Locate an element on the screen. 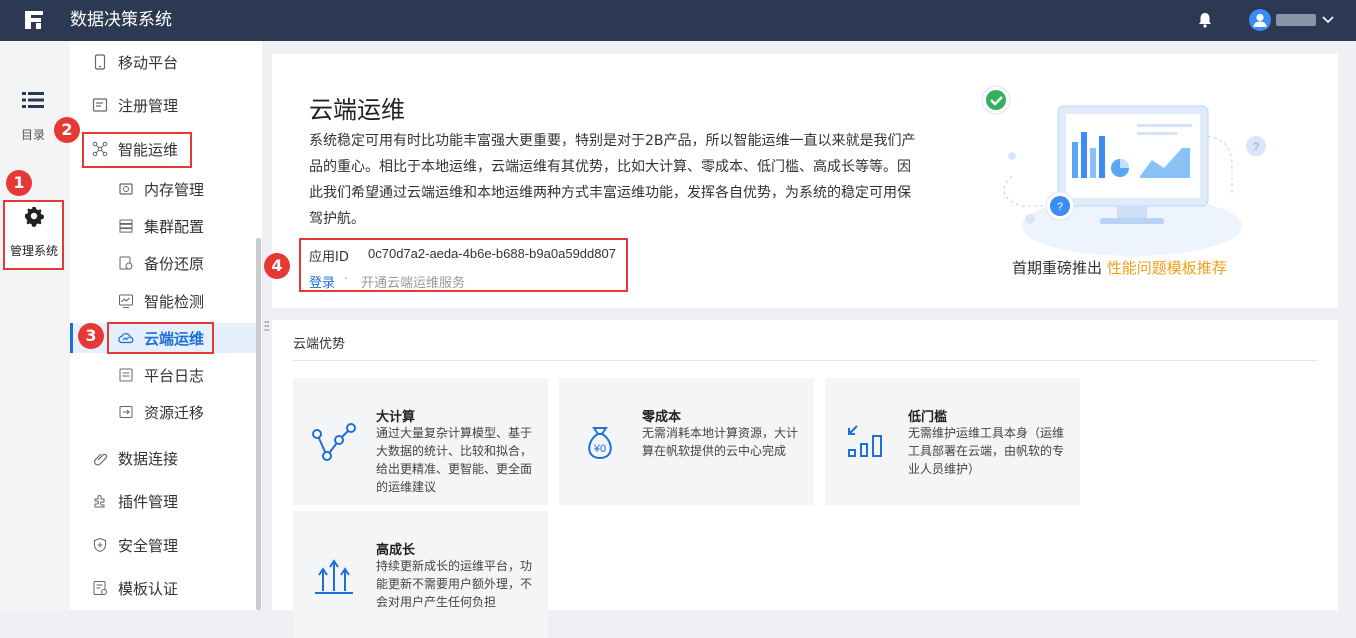 The width and height of the screenshot is (1356, 638). menu-item-cluster: 集群配置 is located at coordinates (163, 226).